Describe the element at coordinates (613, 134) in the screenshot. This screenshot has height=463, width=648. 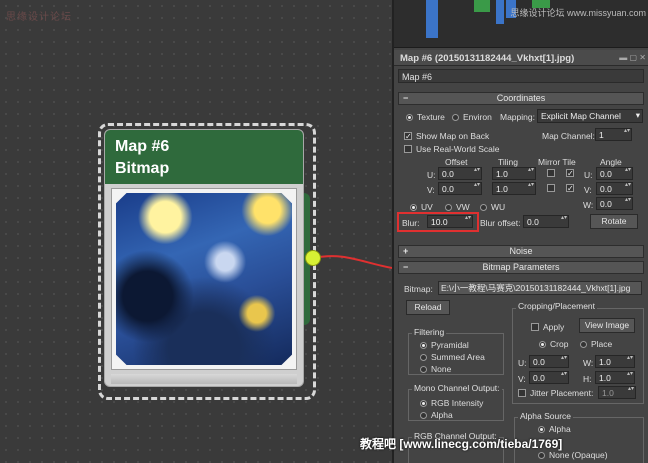
I see `map-channel-spinner: 1` at that location.